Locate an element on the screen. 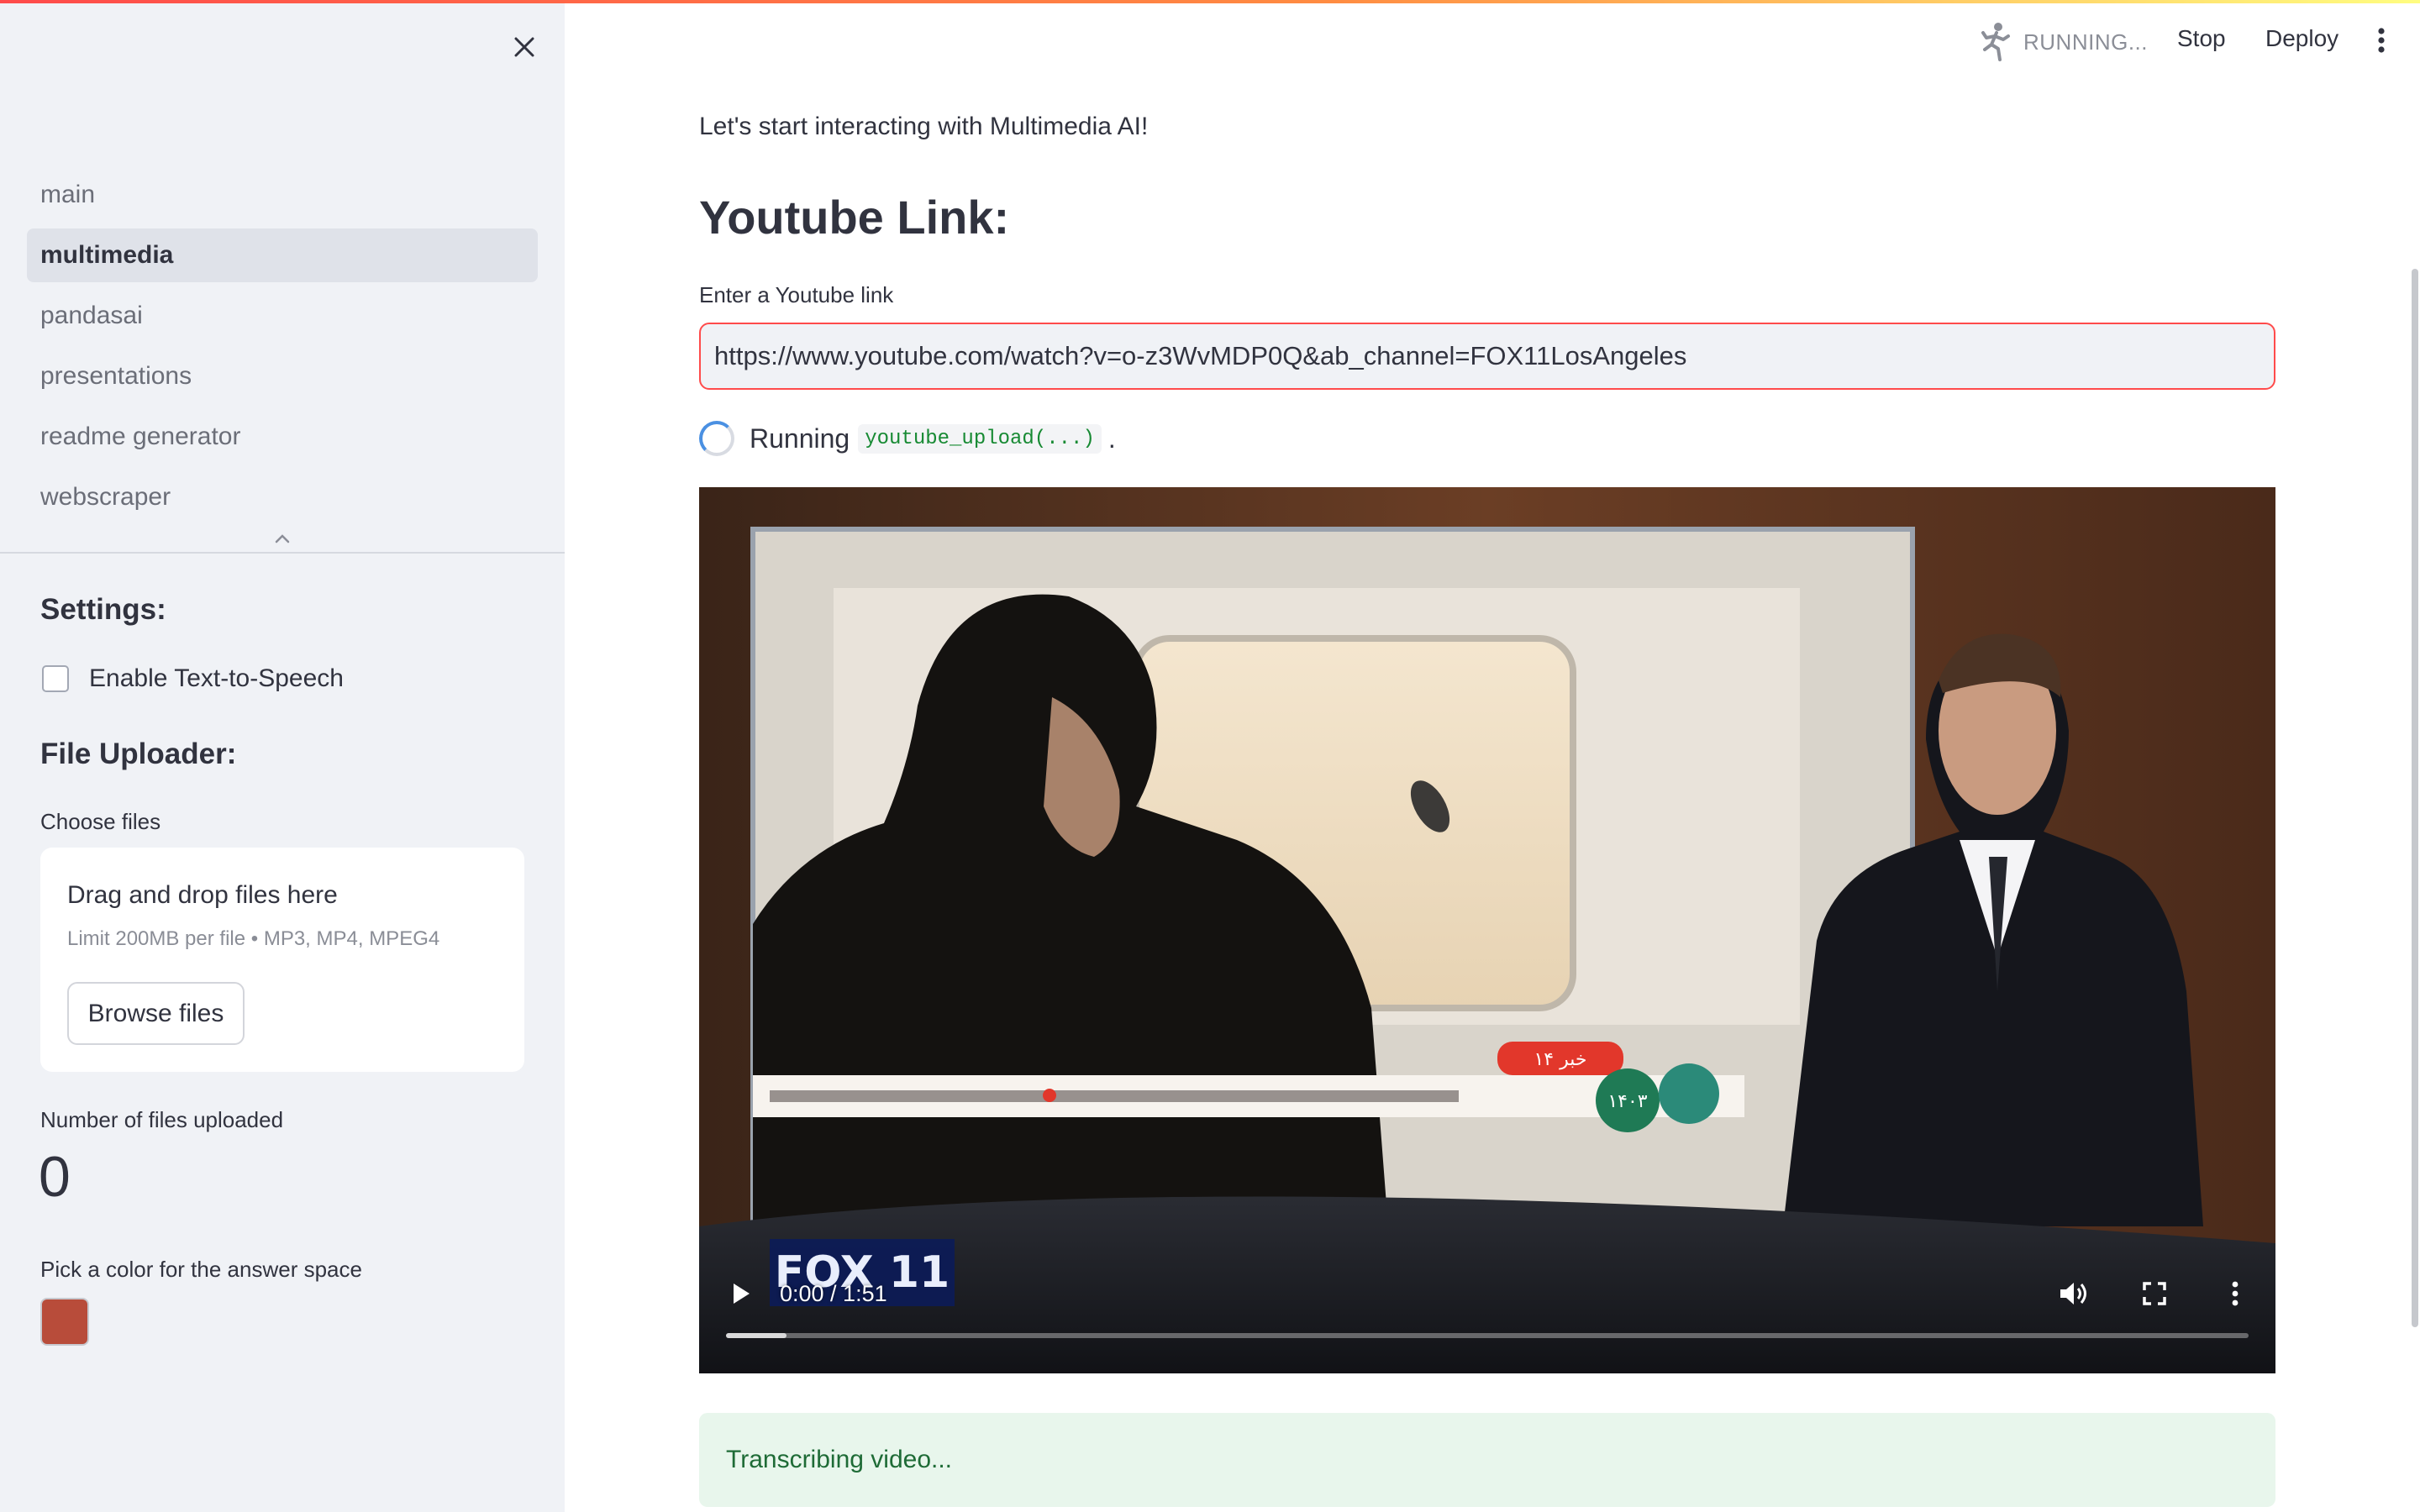 This screenshot has height=1512, width=2420. youtube-link-input is located at coordinates (1487, 356).